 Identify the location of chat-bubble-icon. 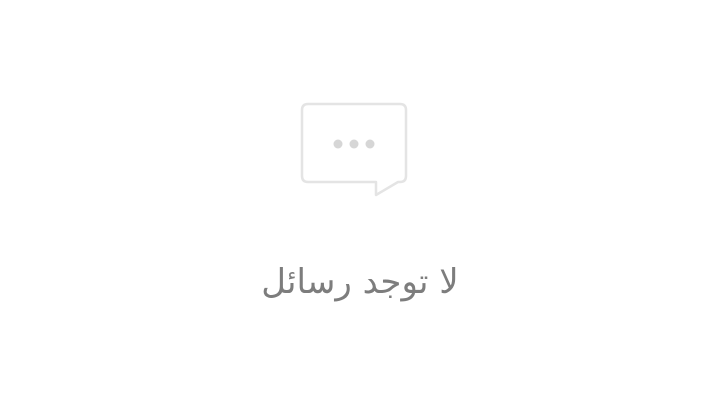
(354, 149).